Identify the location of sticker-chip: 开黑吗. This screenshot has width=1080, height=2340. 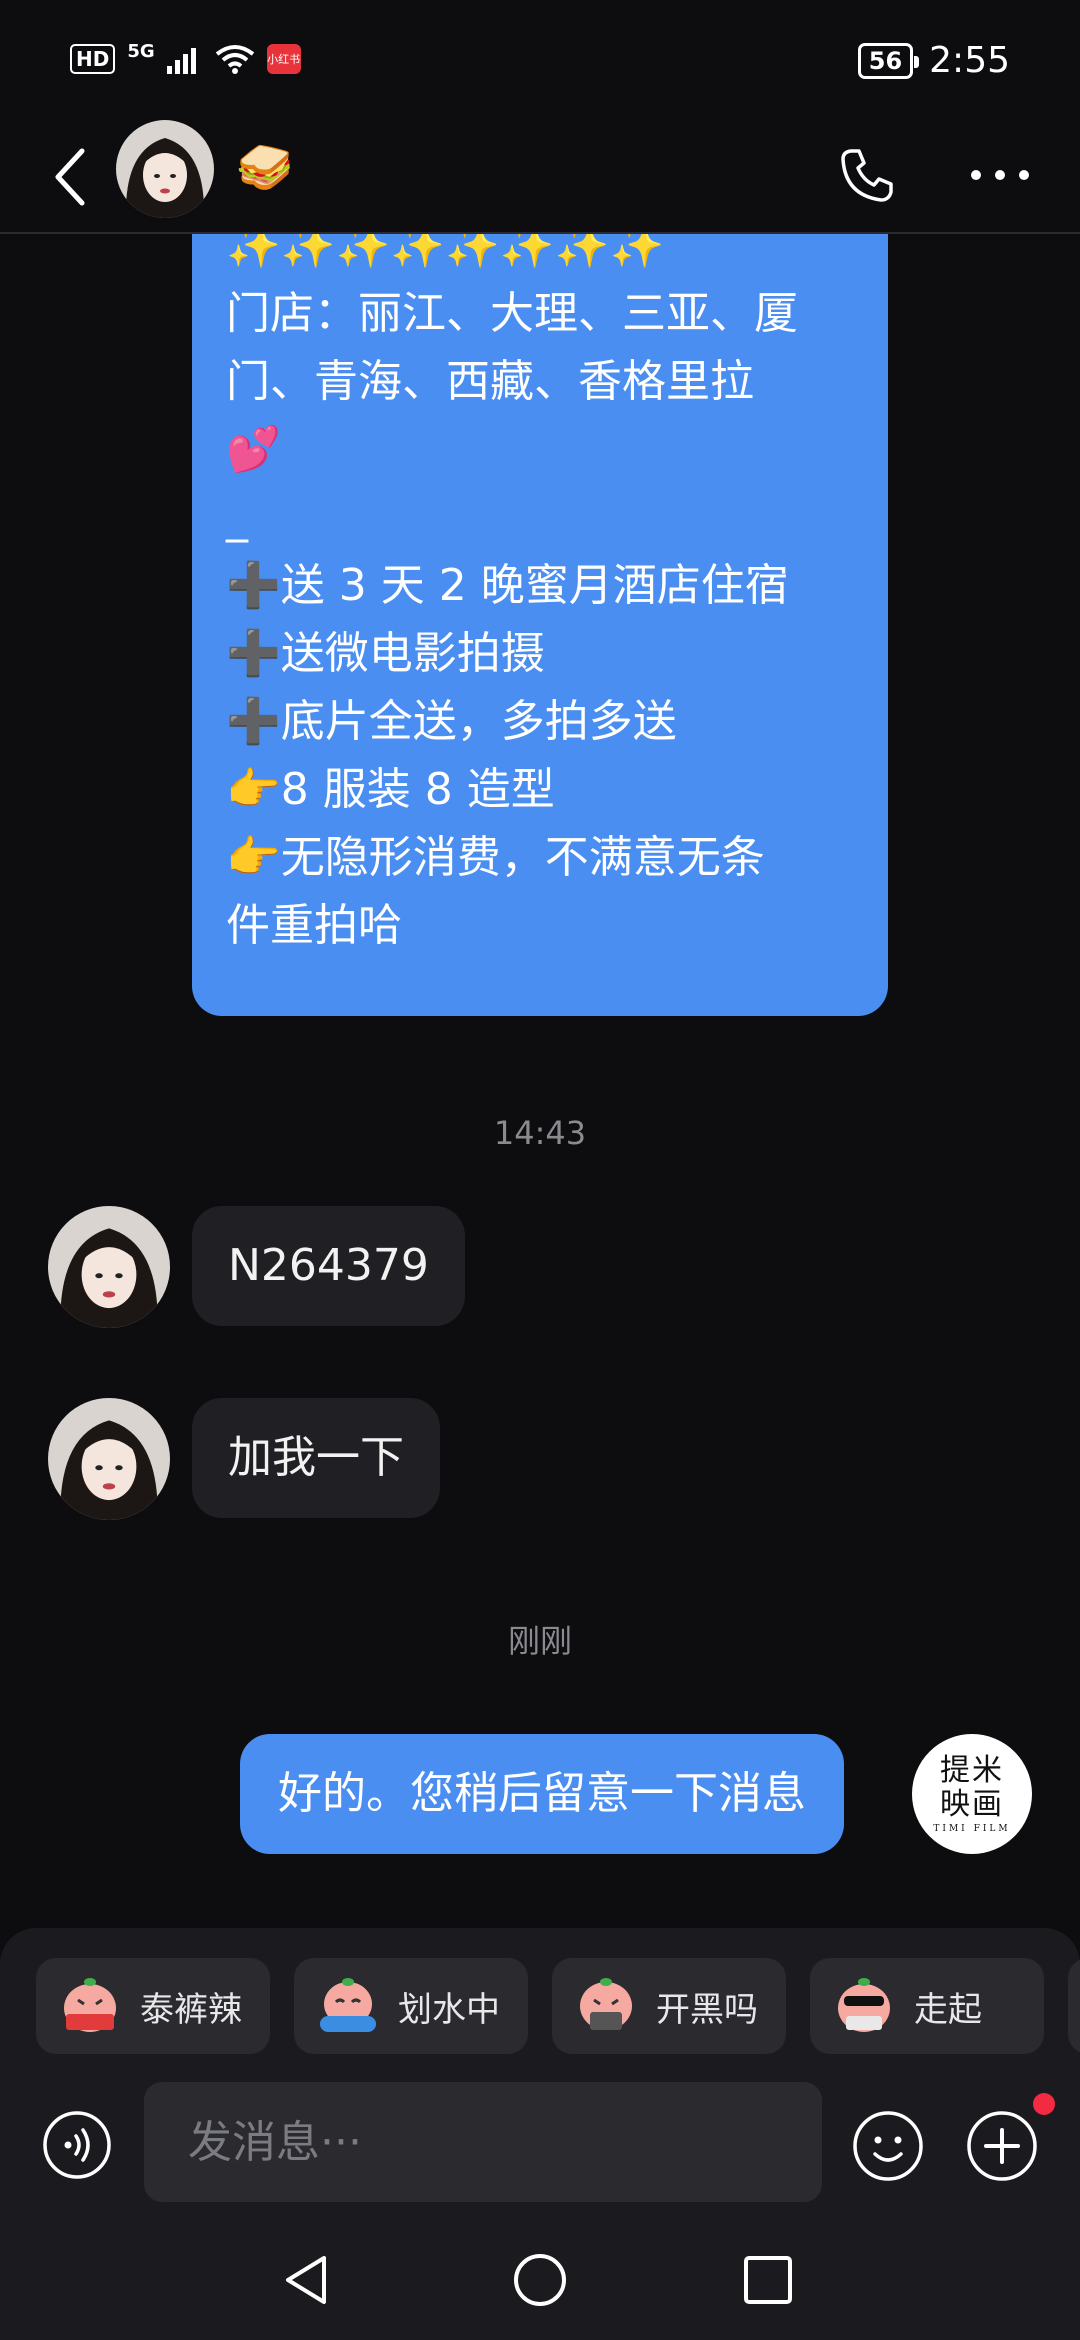
(669, 2006).